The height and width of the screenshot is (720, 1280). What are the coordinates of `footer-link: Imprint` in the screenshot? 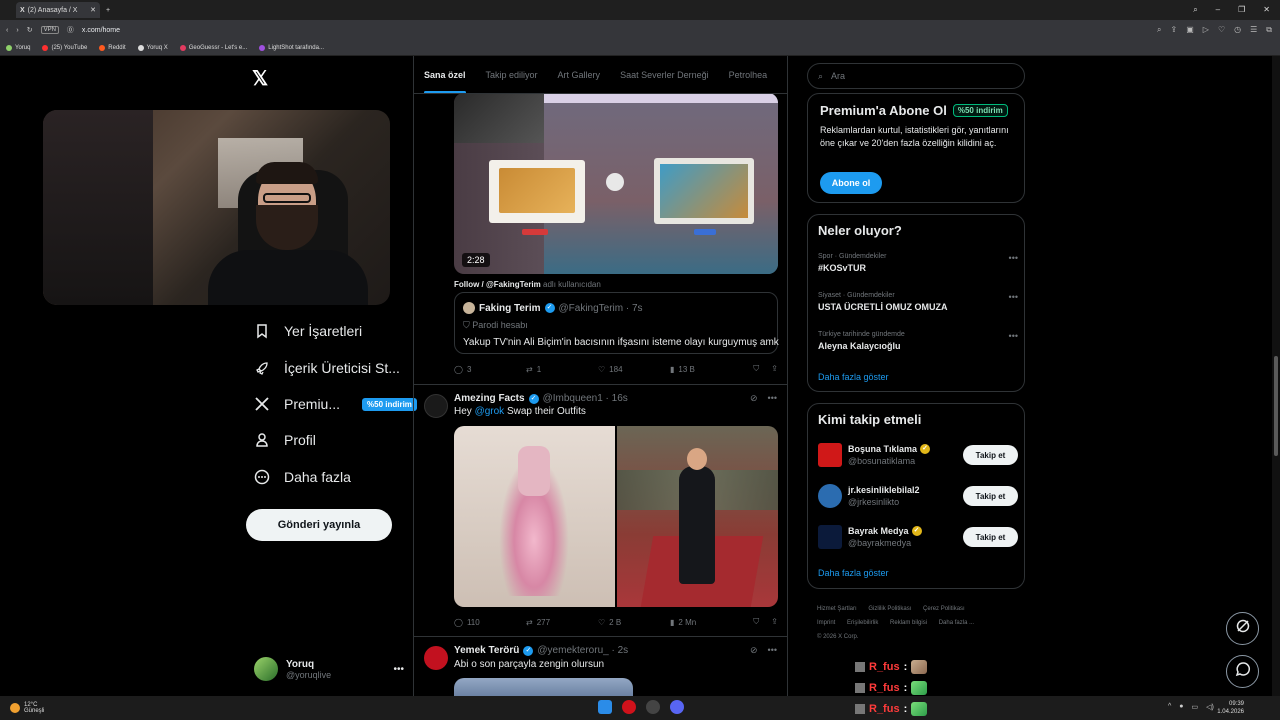 It's located at (826, 623).